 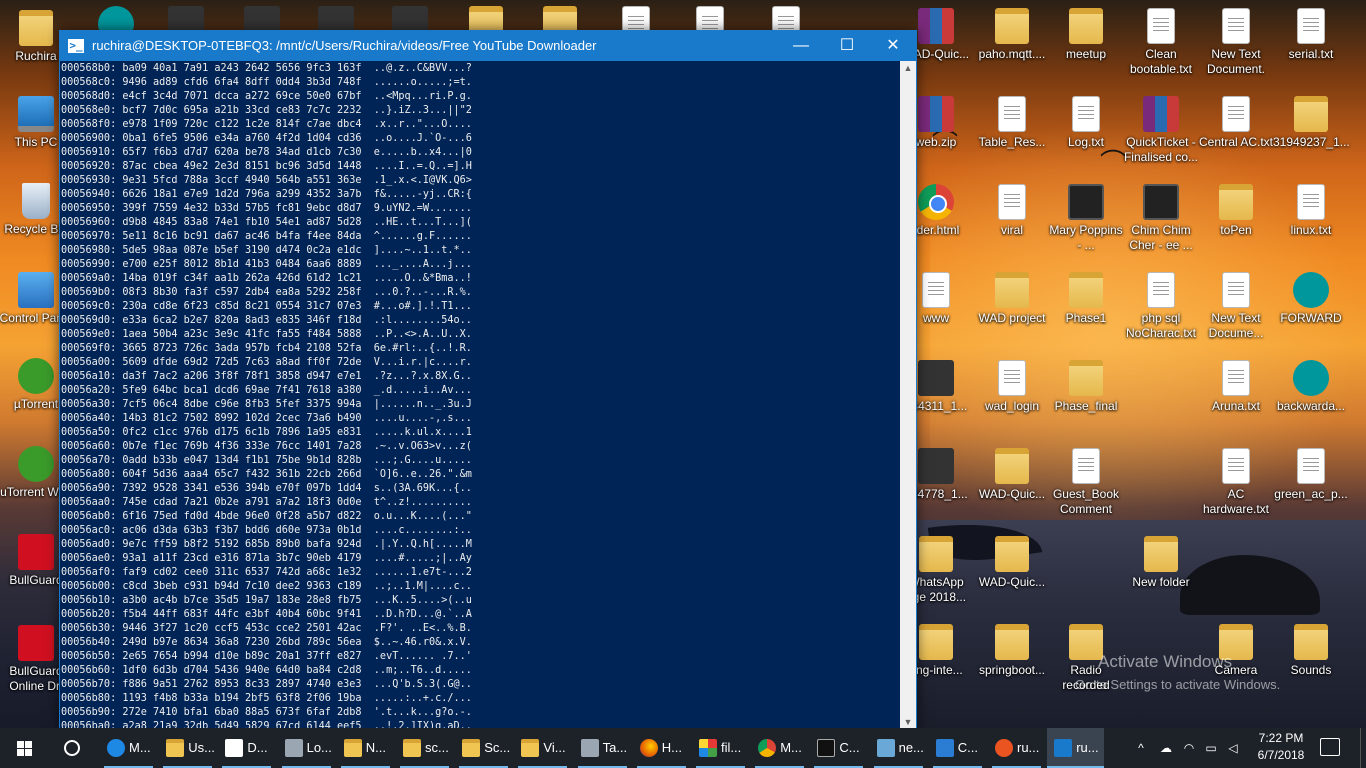 I want to click on desktop-icon: New folder, so click(x=1161, y=579).